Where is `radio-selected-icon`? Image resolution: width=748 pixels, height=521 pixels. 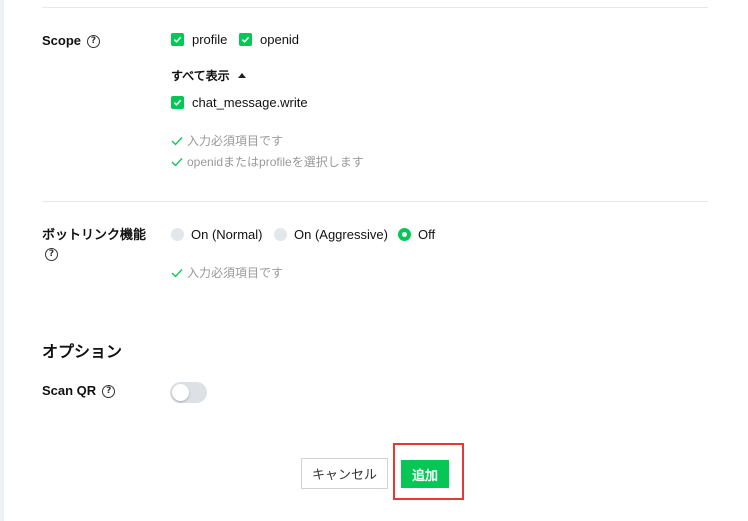
radio-selected-icon is located at coordinates (404, 234).